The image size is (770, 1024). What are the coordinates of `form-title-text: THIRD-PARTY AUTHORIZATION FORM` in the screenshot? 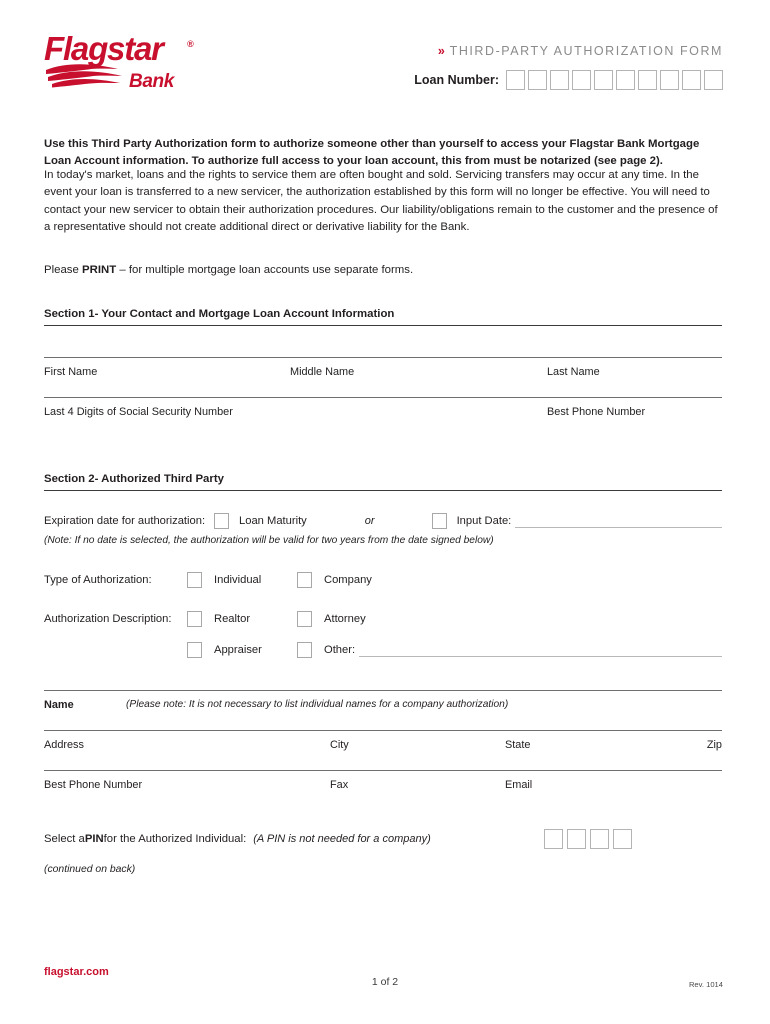 It's located at (586, 51).